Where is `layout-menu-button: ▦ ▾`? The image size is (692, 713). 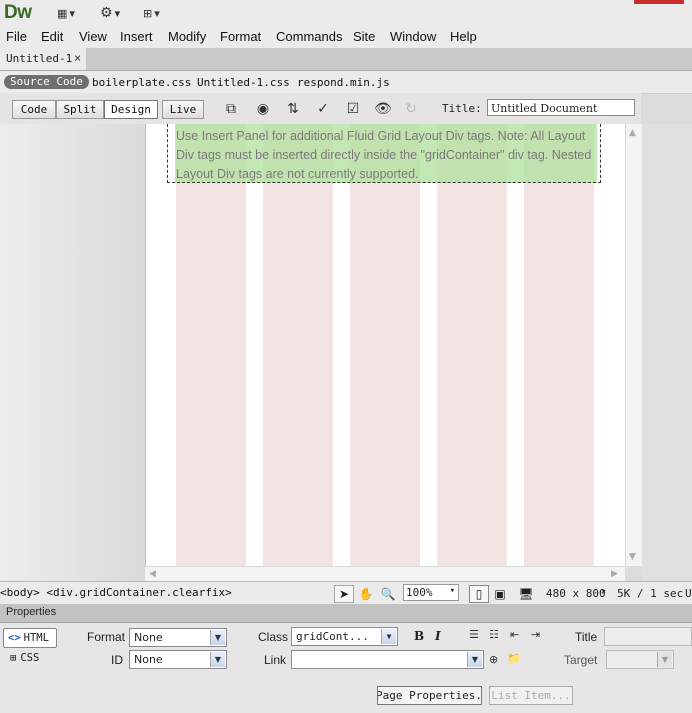
layout-menu-button: ▦ ▾ is located at coordinates (66, 13).